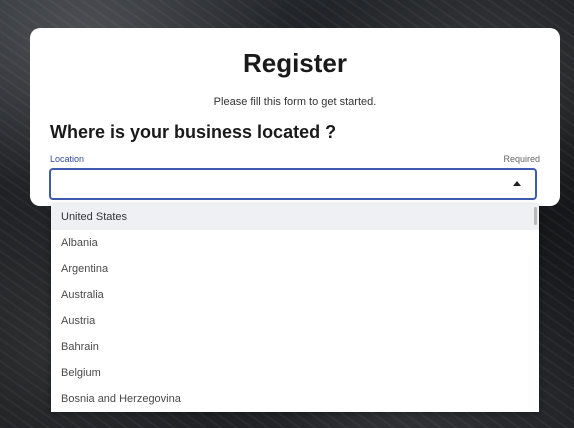  I want to click on option-australia: Australia, so click(295, 295).